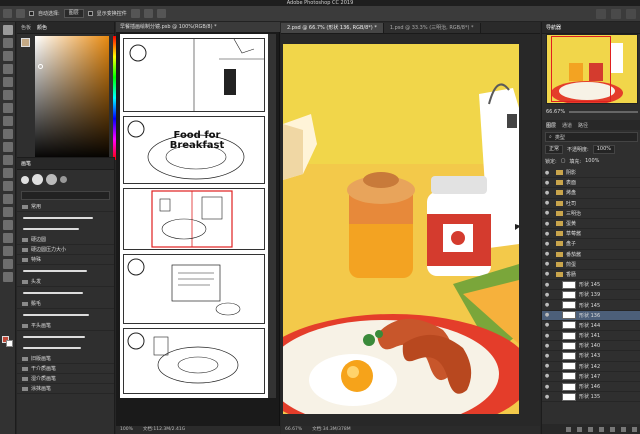 The width and height of the screenshot is (640, 434). Describe the element at coordinates (591, 275) in the screenshot. I see `layer-group-row: ● 香肠` at that location.